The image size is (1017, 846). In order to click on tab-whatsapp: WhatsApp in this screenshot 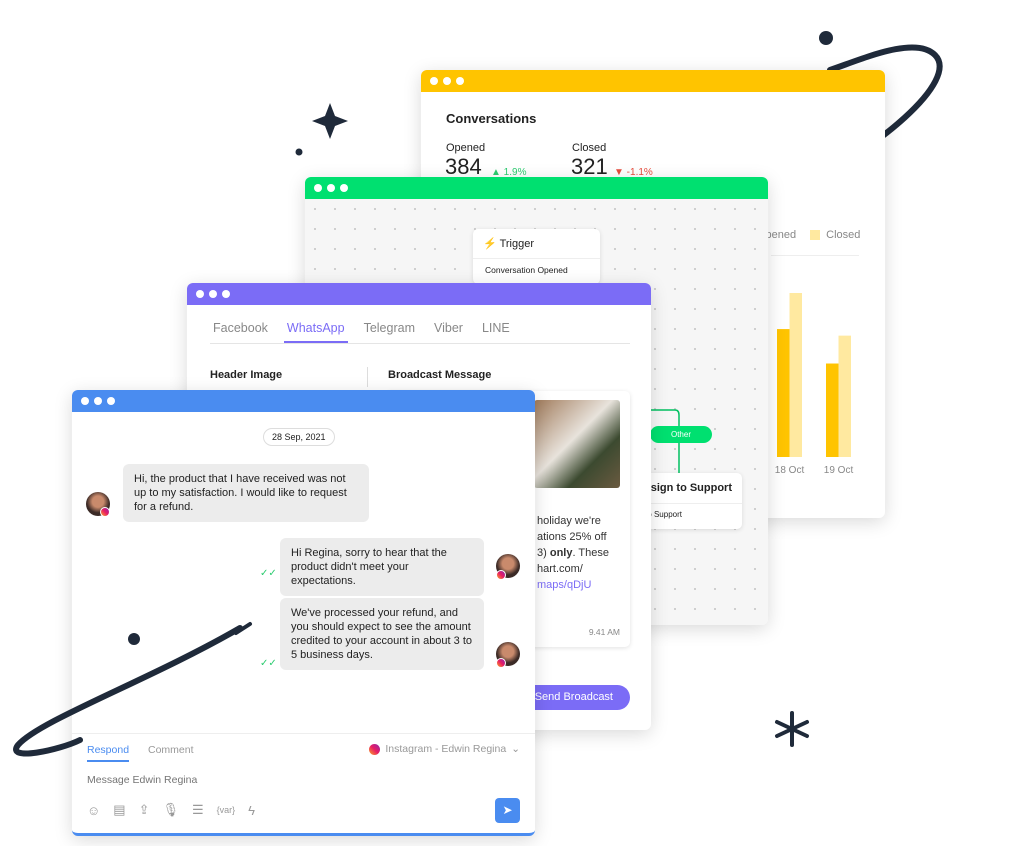, I will do `click(315, 332)`.